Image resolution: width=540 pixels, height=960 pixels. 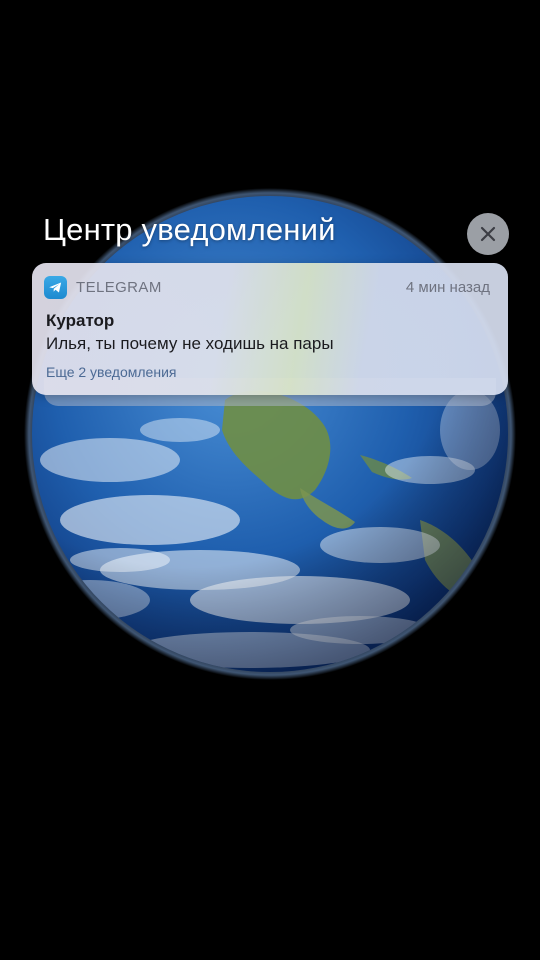 I want to click on app-name: TELEGRAM, so click(x=119, y=287).